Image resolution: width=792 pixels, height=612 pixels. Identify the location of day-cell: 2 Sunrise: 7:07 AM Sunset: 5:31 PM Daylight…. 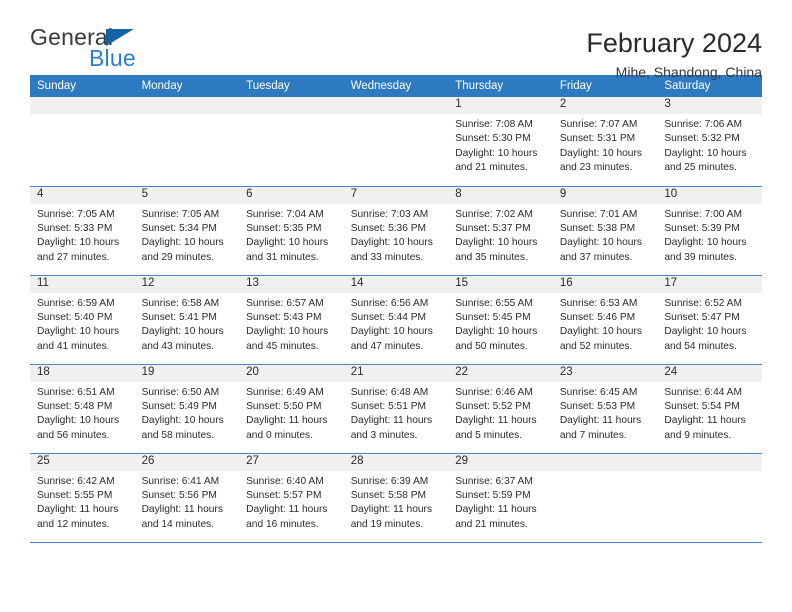
(605, 142).